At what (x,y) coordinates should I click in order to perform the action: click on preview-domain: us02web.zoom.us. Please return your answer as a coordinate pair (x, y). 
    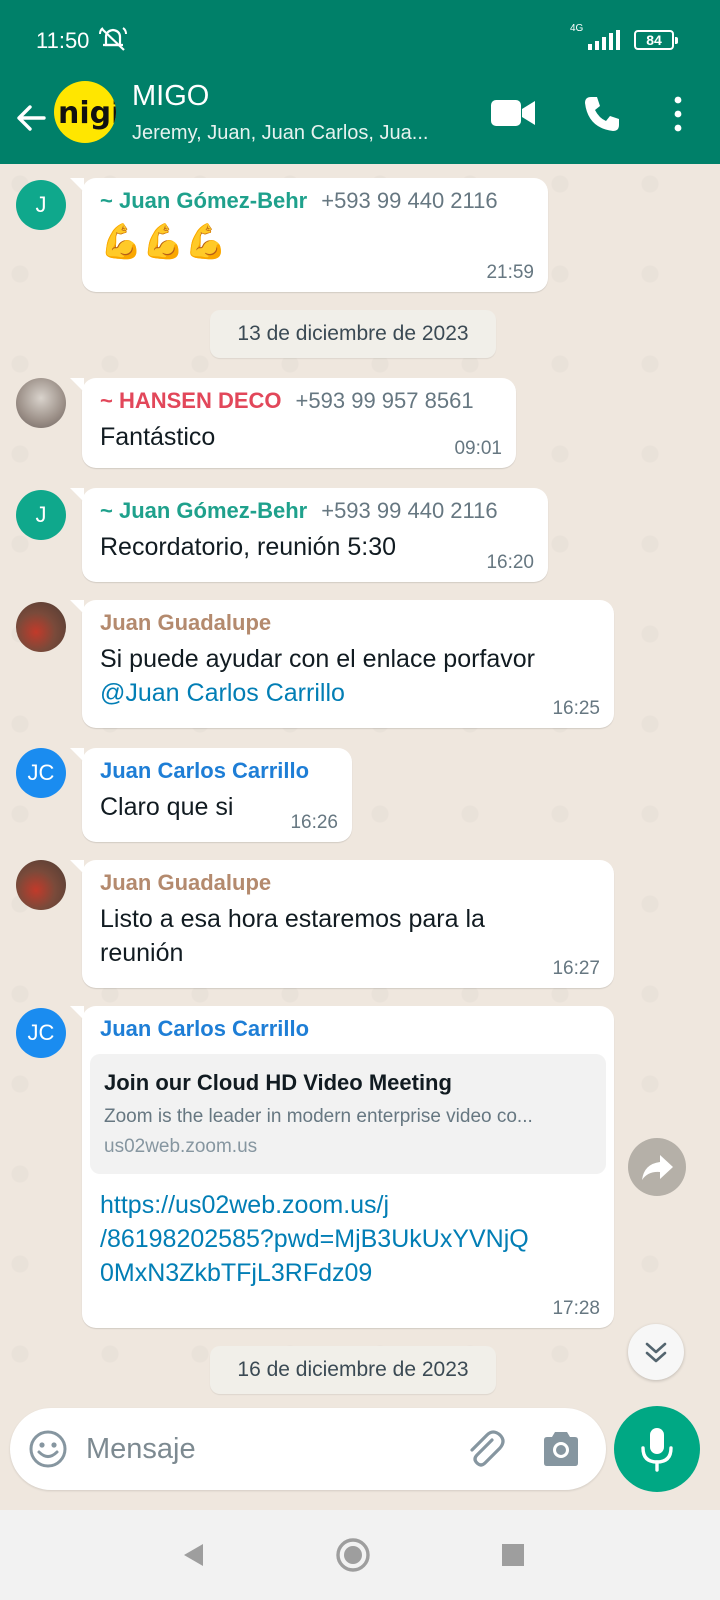
    Looking at the image, I should click on (181, 1146).